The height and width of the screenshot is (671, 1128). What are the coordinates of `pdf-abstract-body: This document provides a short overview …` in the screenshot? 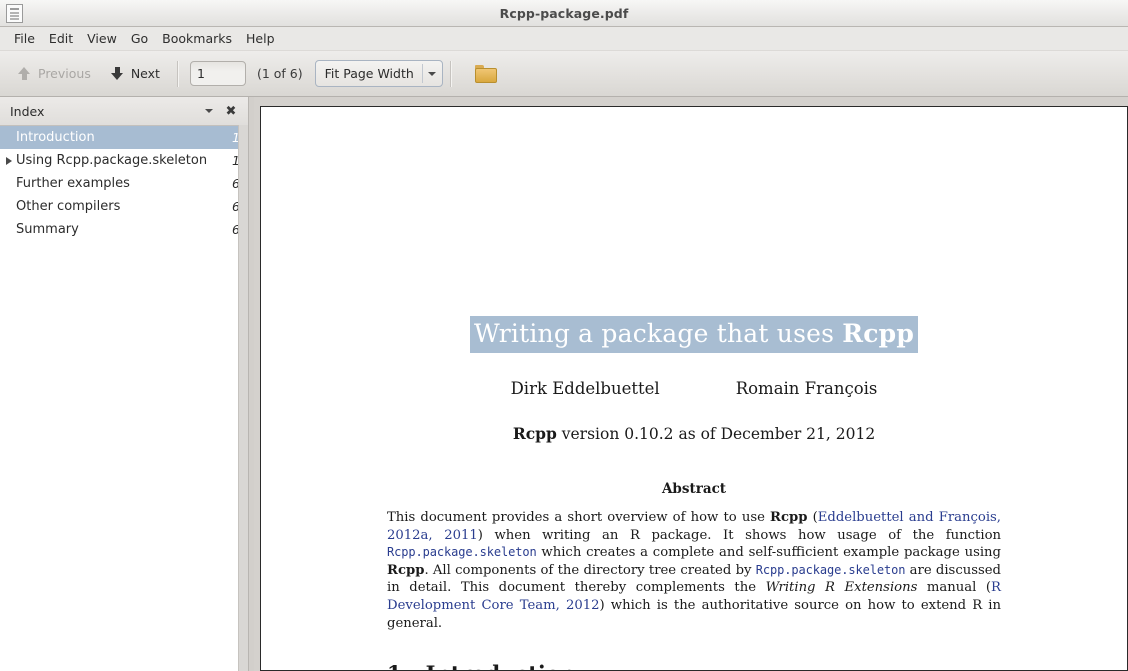 It's located at (694, 570).